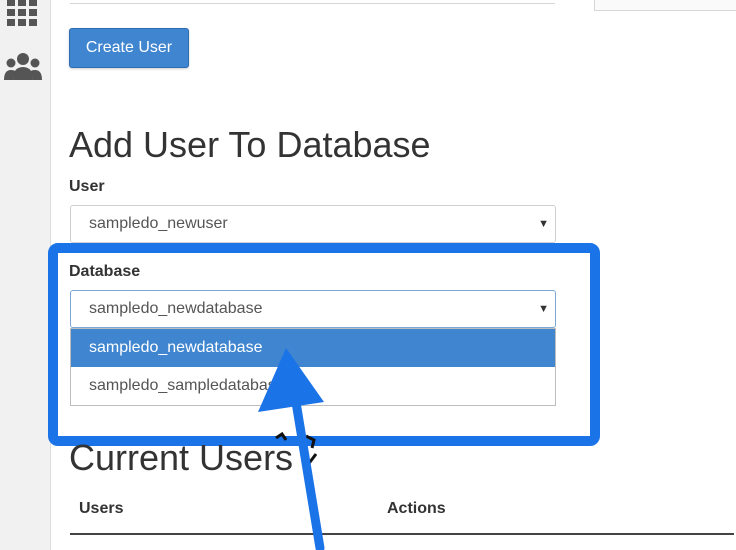  Describe the element at coordinates (87, 186) in the screenshot. I see `user-label: User` at that location.